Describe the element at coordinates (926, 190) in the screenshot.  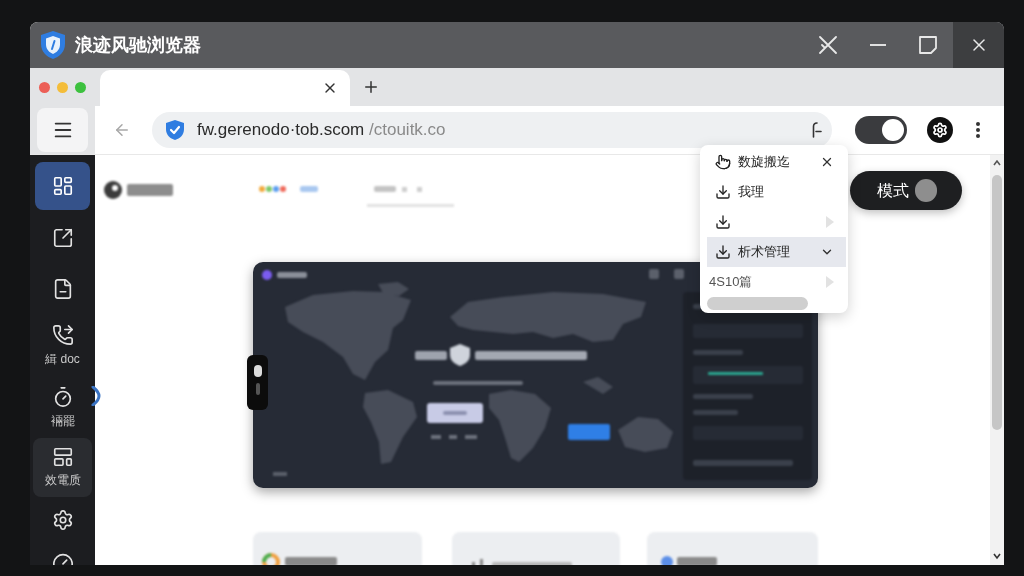
I see `knob-icon` at that location.